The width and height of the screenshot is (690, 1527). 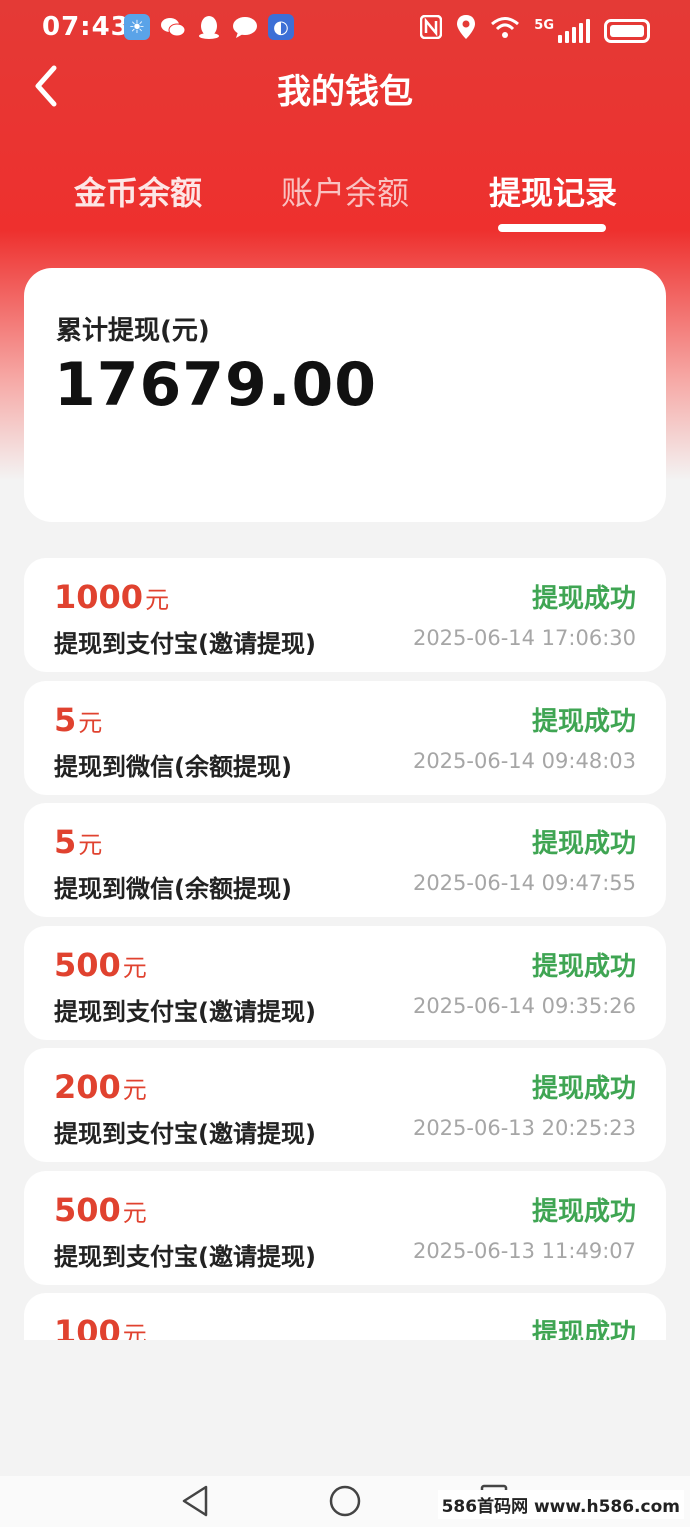 I want to click on record-time: 2025-06-14 09:35:26, so click(x=524, y=1005).